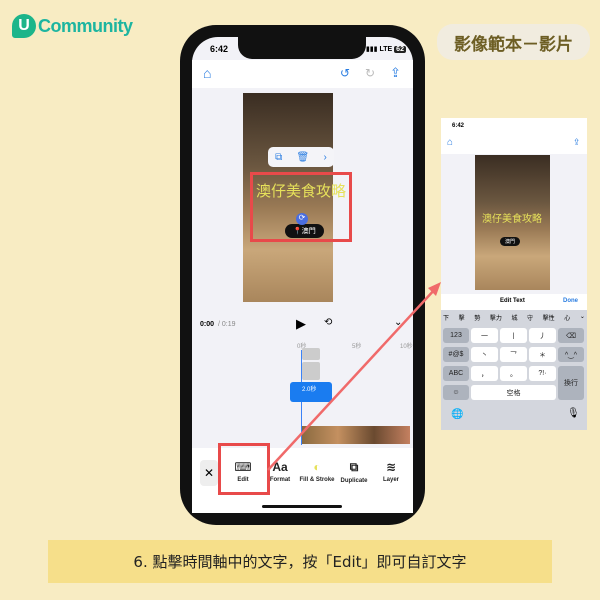 The image size is (600, 600). What do you see at coordinates (570, 301) in the screenshot?
I see `done-button: Done` at bounding box center [570, 301].